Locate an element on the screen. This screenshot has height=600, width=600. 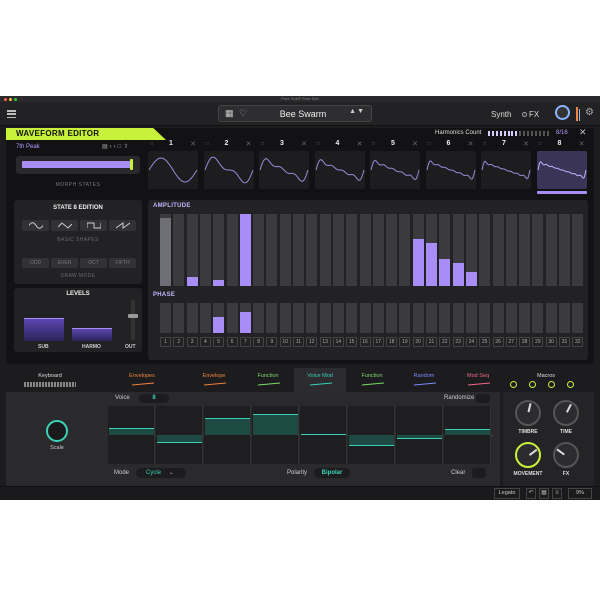
state-slot-2: □ 2 ✕ is located at coordinates (229, 167).